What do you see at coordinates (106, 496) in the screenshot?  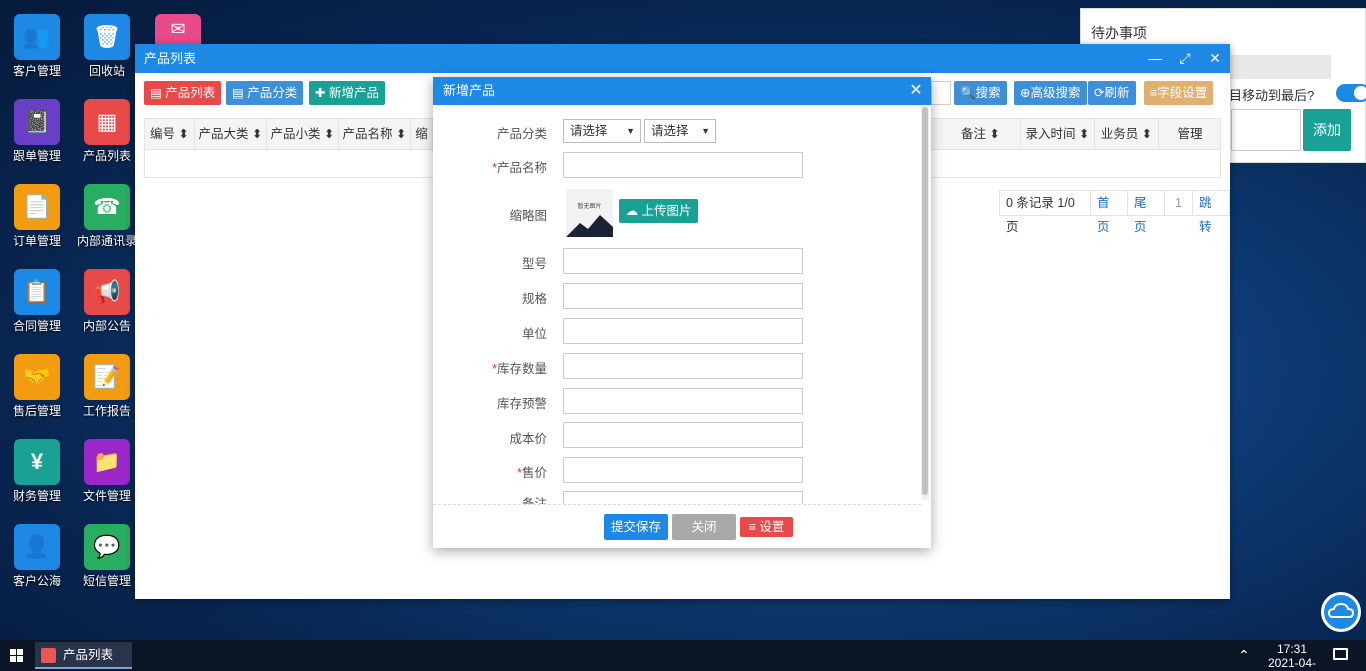 I see `desktop-icon-label: 文件管理` at bounding box center [106, 496].